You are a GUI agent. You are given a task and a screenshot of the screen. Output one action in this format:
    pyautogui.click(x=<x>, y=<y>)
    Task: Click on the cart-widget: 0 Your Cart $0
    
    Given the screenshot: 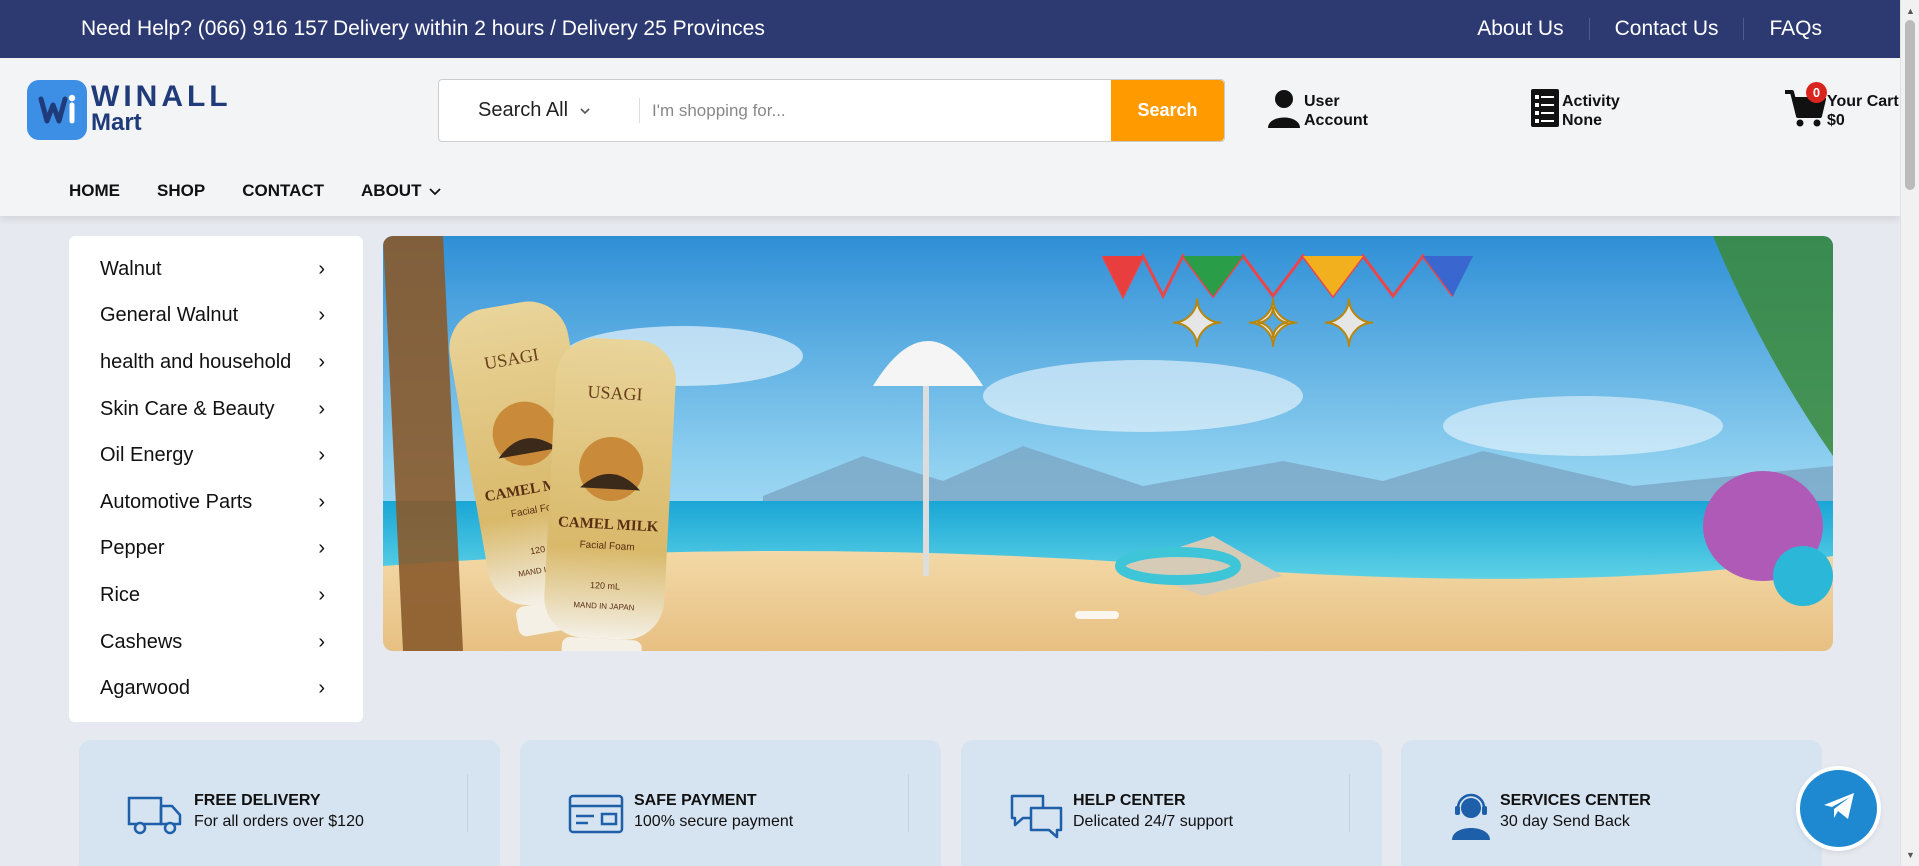 What is the action you would take?
    pyautogui.click(x=1841, y=107)
    